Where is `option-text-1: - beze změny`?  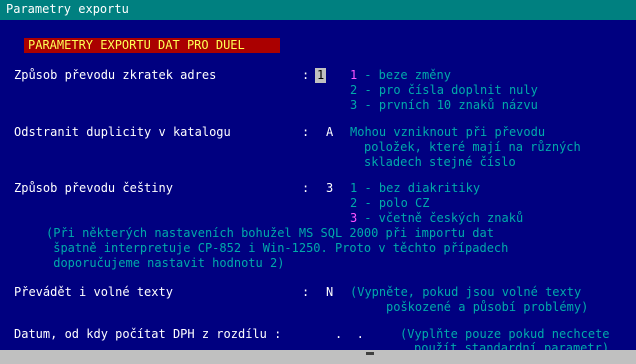
option-text-1: - beze změny is located at coordinates (404, 75).